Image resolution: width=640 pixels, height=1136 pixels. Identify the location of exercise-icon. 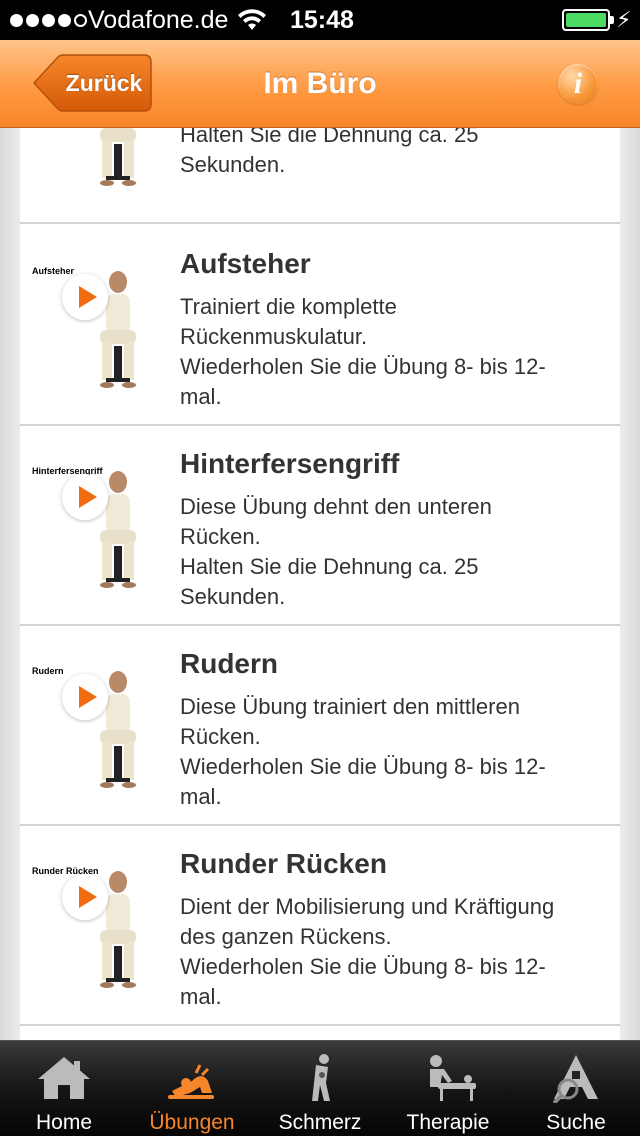
(191, 1081).